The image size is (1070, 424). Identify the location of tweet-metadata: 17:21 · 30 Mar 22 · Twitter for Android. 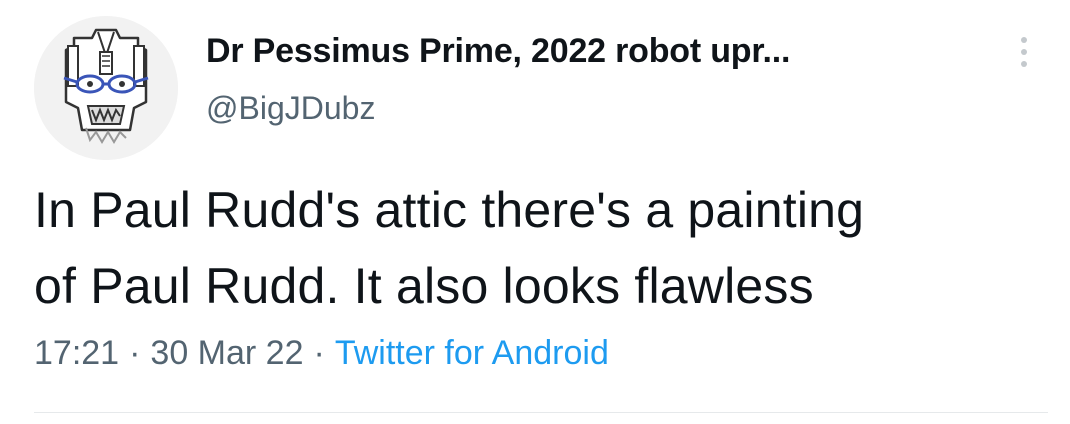
(321, 353).